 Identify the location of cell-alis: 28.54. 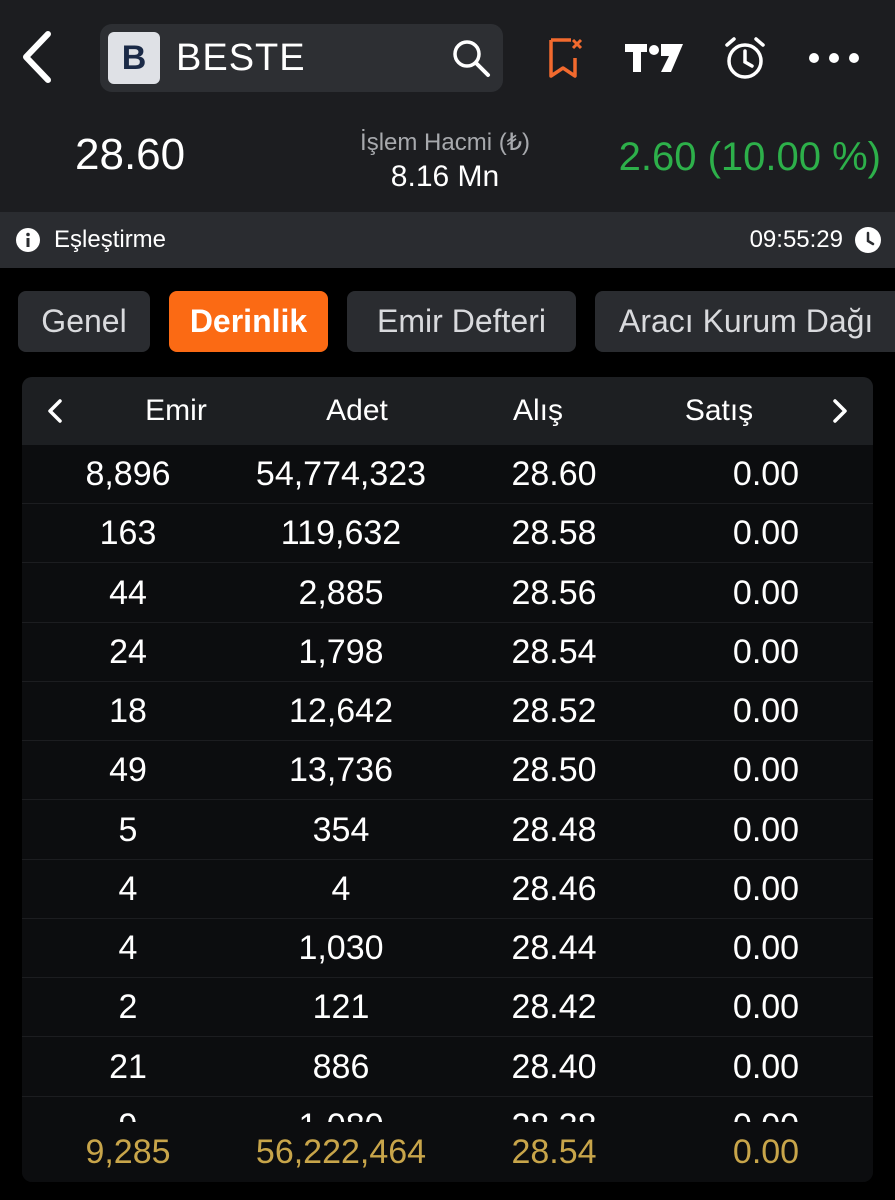
(554, 651).